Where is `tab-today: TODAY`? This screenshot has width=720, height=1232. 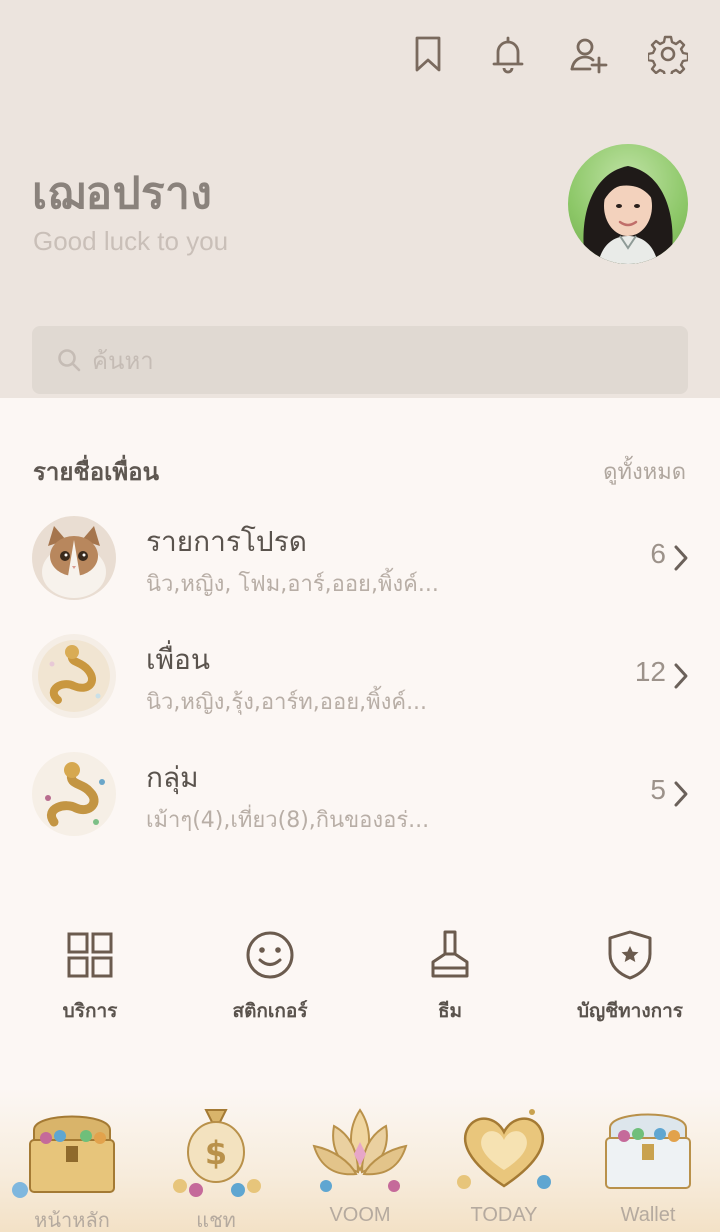 tab-today: TODAY is located at coordinates (504, 1160).